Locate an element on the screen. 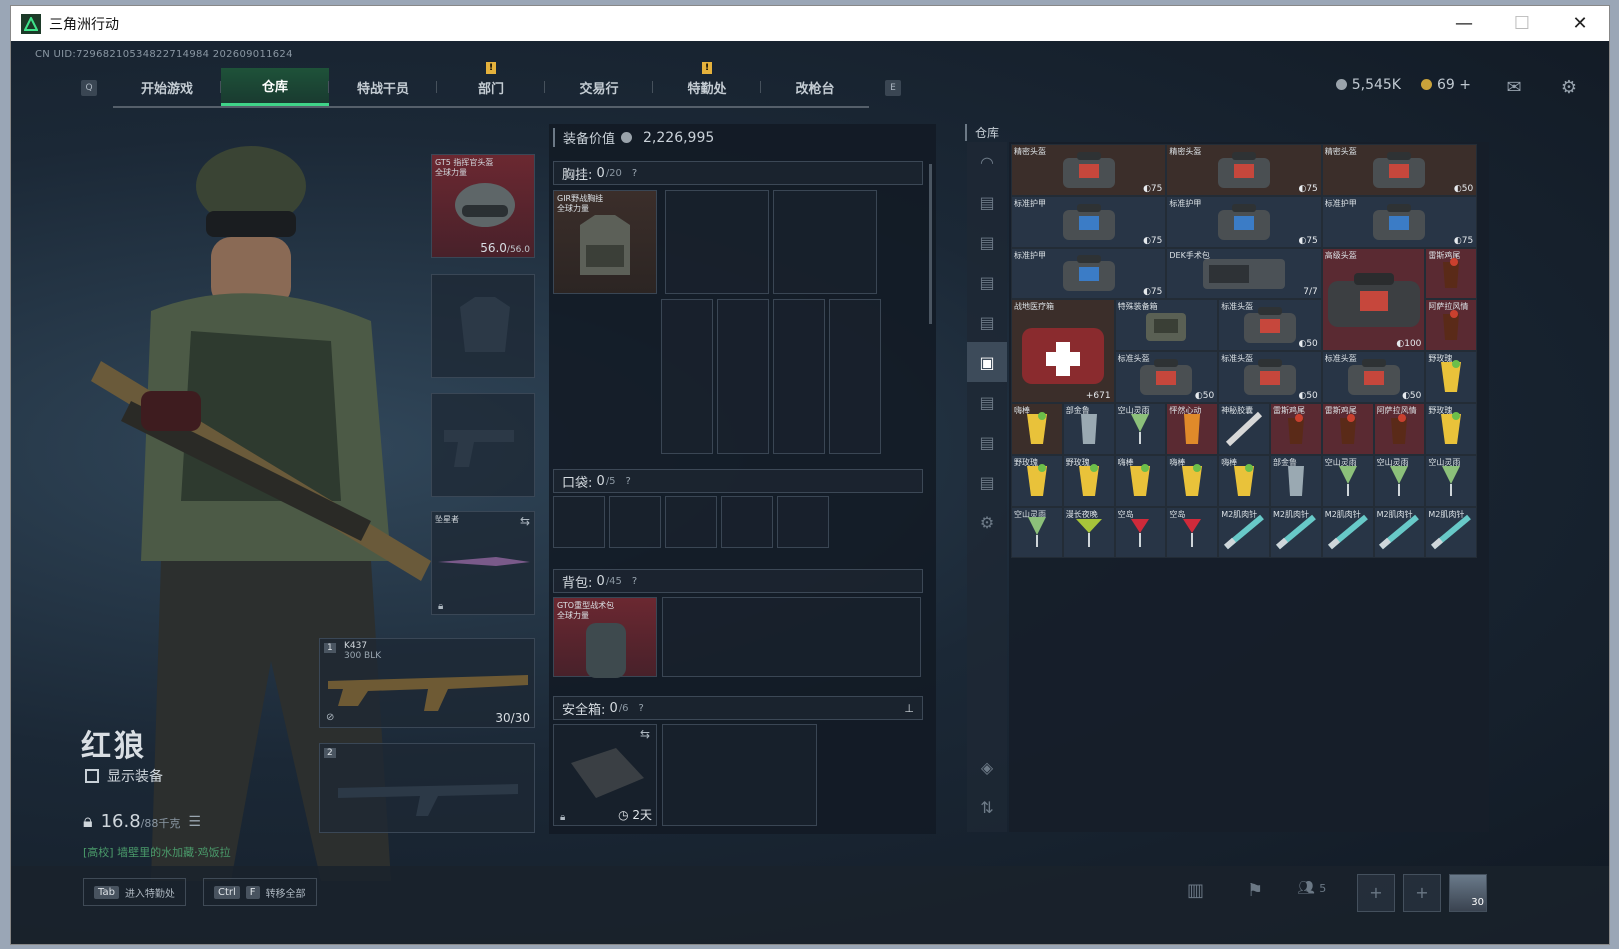 This screenshot has height=949, width=1619. warehouse-item: DEK手术包 7/7 is located at coordinates (1244, 273).